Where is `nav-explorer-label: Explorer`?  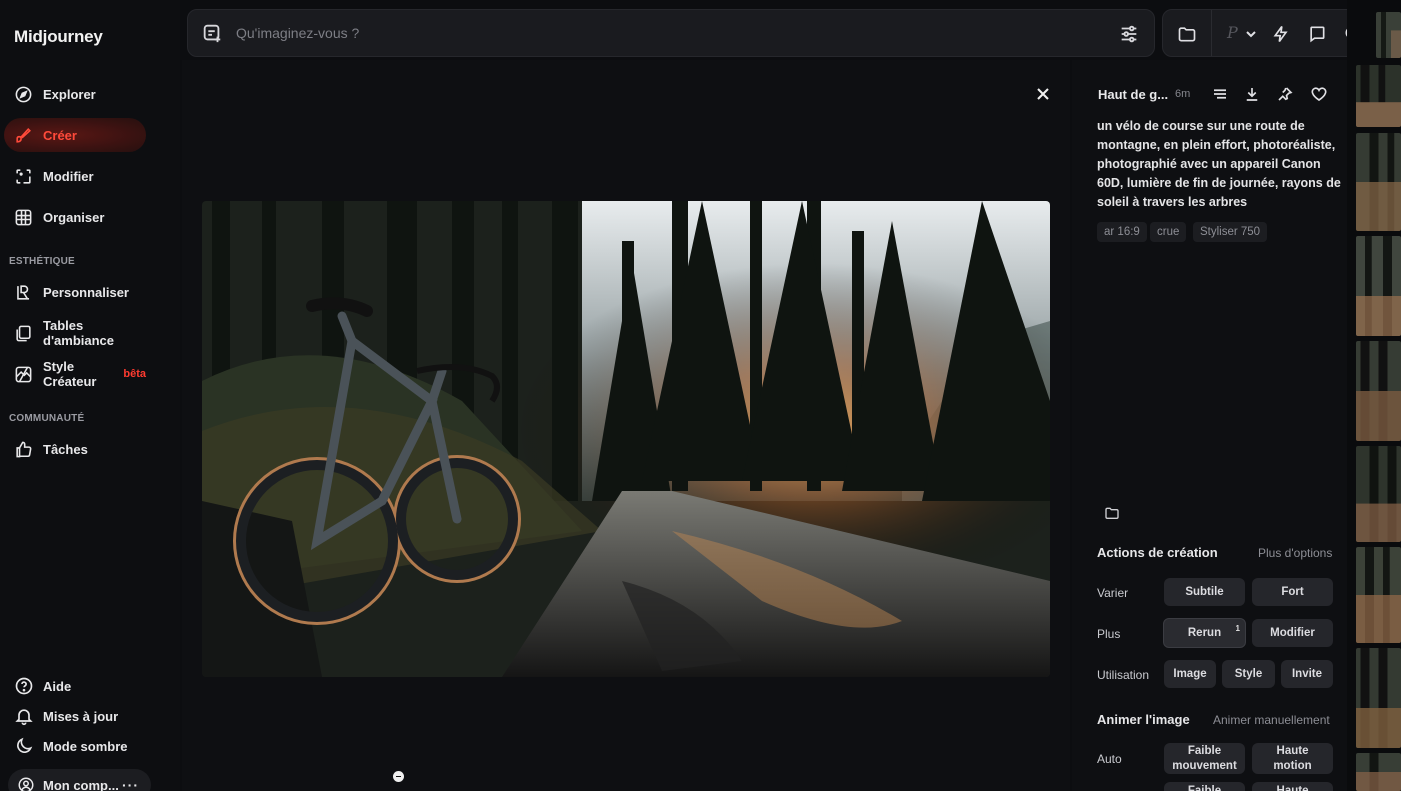 nav-explorer-label: Explorer is located at coordinates (69, 94).